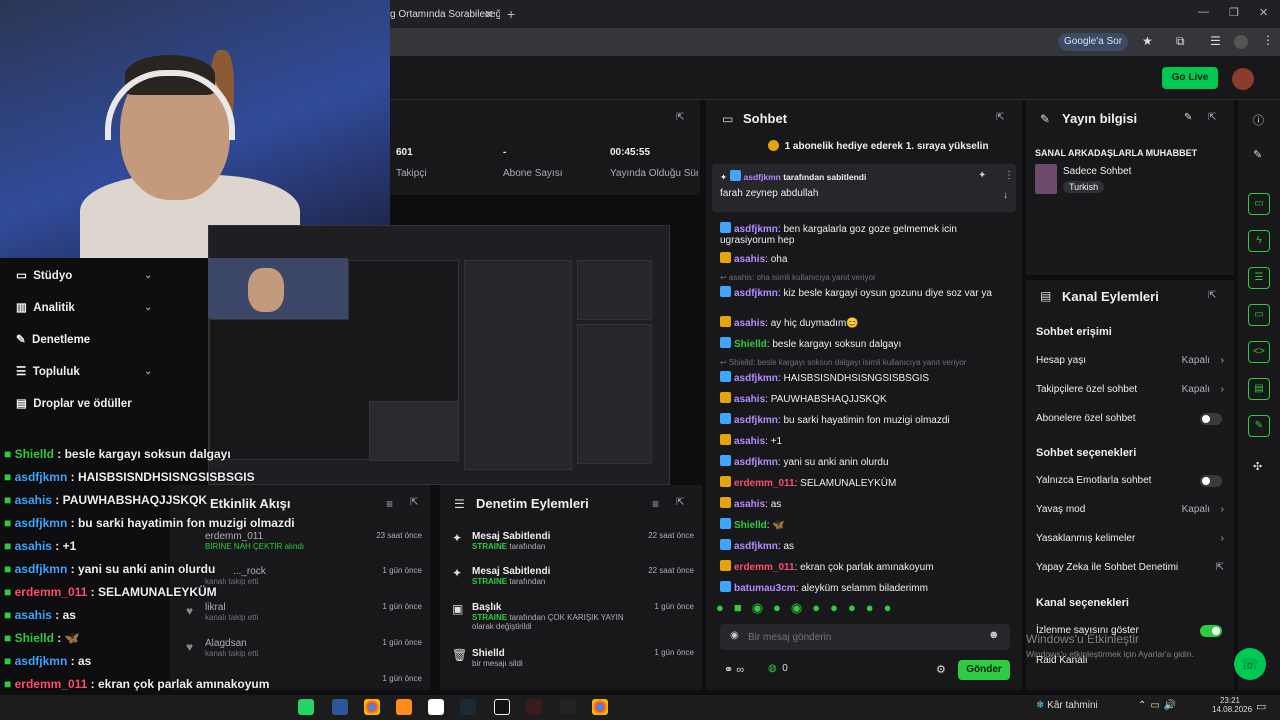 The width and height of the screenshot is (1280, 720). Describe the element at coordinates (1259, 389) in the screenshot. I see `rail-channel-button: ▤` at that location.